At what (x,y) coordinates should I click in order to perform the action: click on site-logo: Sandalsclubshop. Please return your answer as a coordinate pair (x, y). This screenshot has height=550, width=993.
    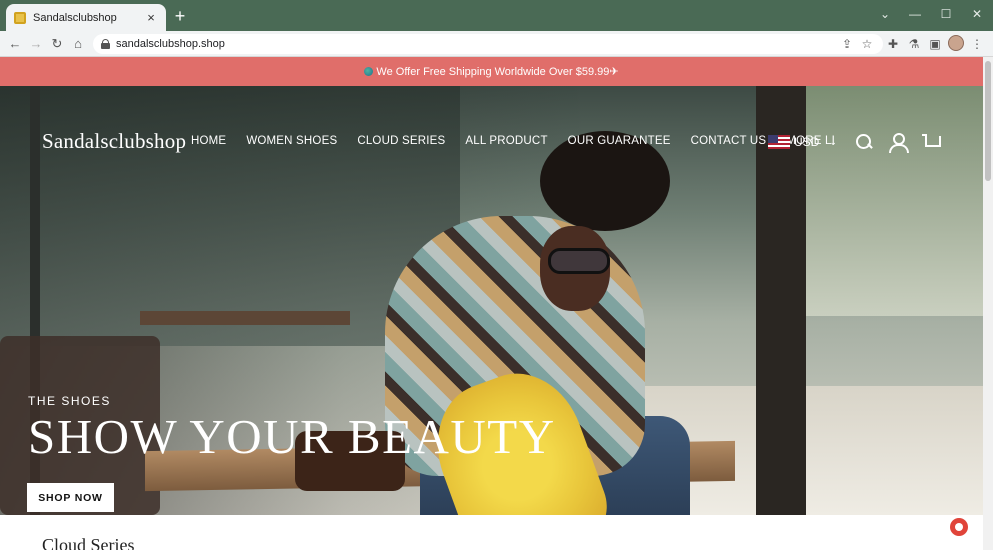
    Looking at the image, I should click on (114, 141).